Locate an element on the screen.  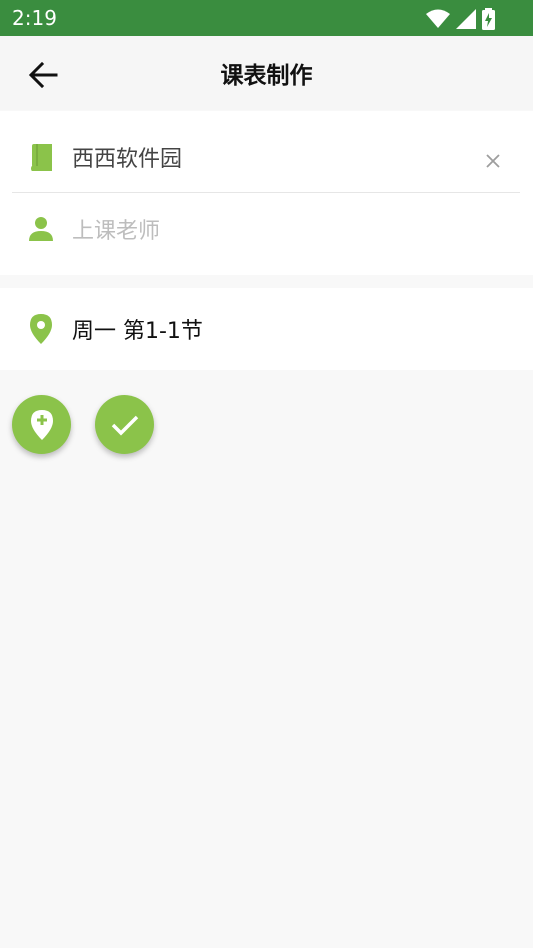
check-icon is located at coordinates (124, 425).